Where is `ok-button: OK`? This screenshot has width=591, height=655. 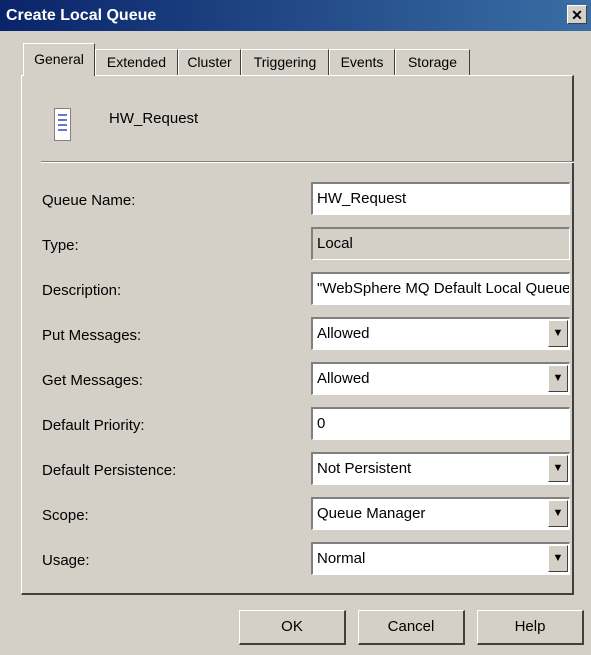
ok-button: OK is located at coordinates (292, 627).